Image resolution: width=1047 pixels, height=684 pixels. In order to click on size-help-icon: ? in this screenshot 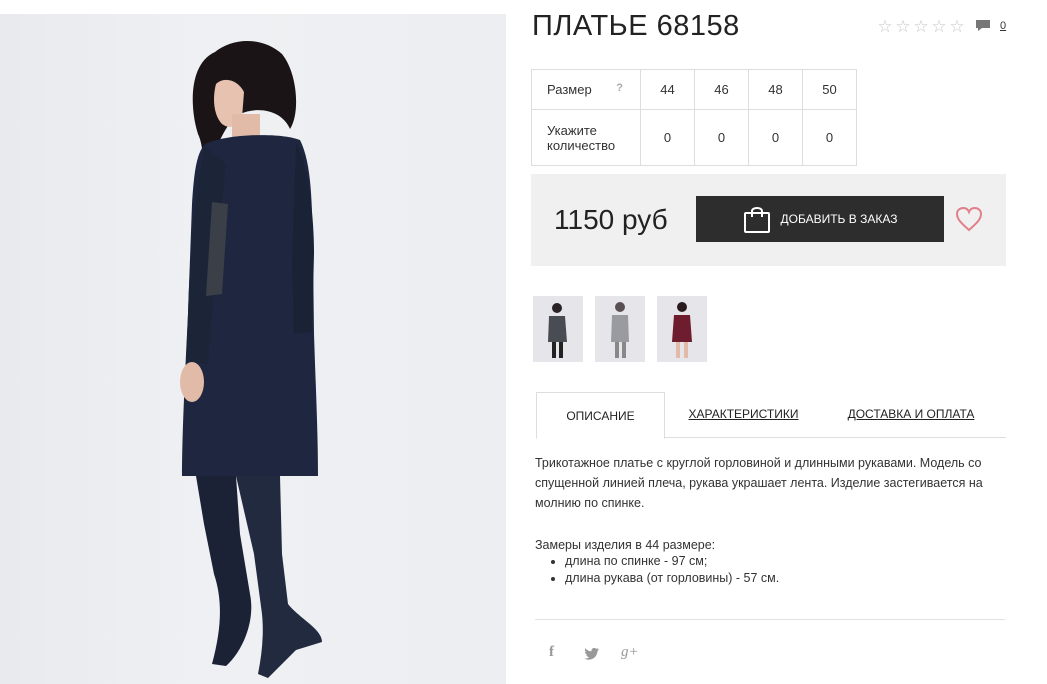, I will do `click(619, 88)`.